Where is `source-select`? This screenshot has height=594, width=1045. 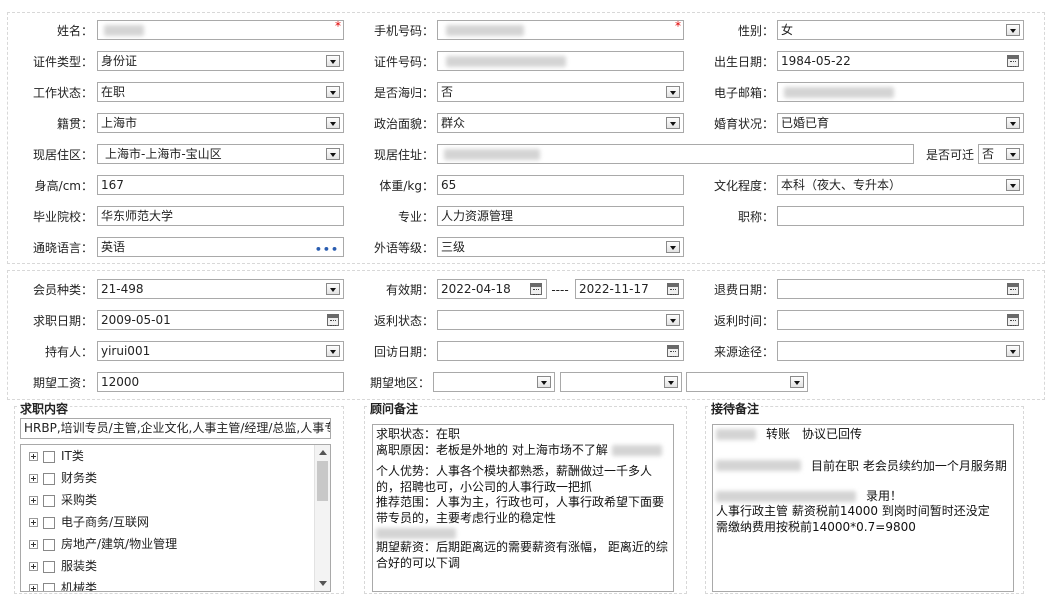 source-select is located at coordinates (900, 351).